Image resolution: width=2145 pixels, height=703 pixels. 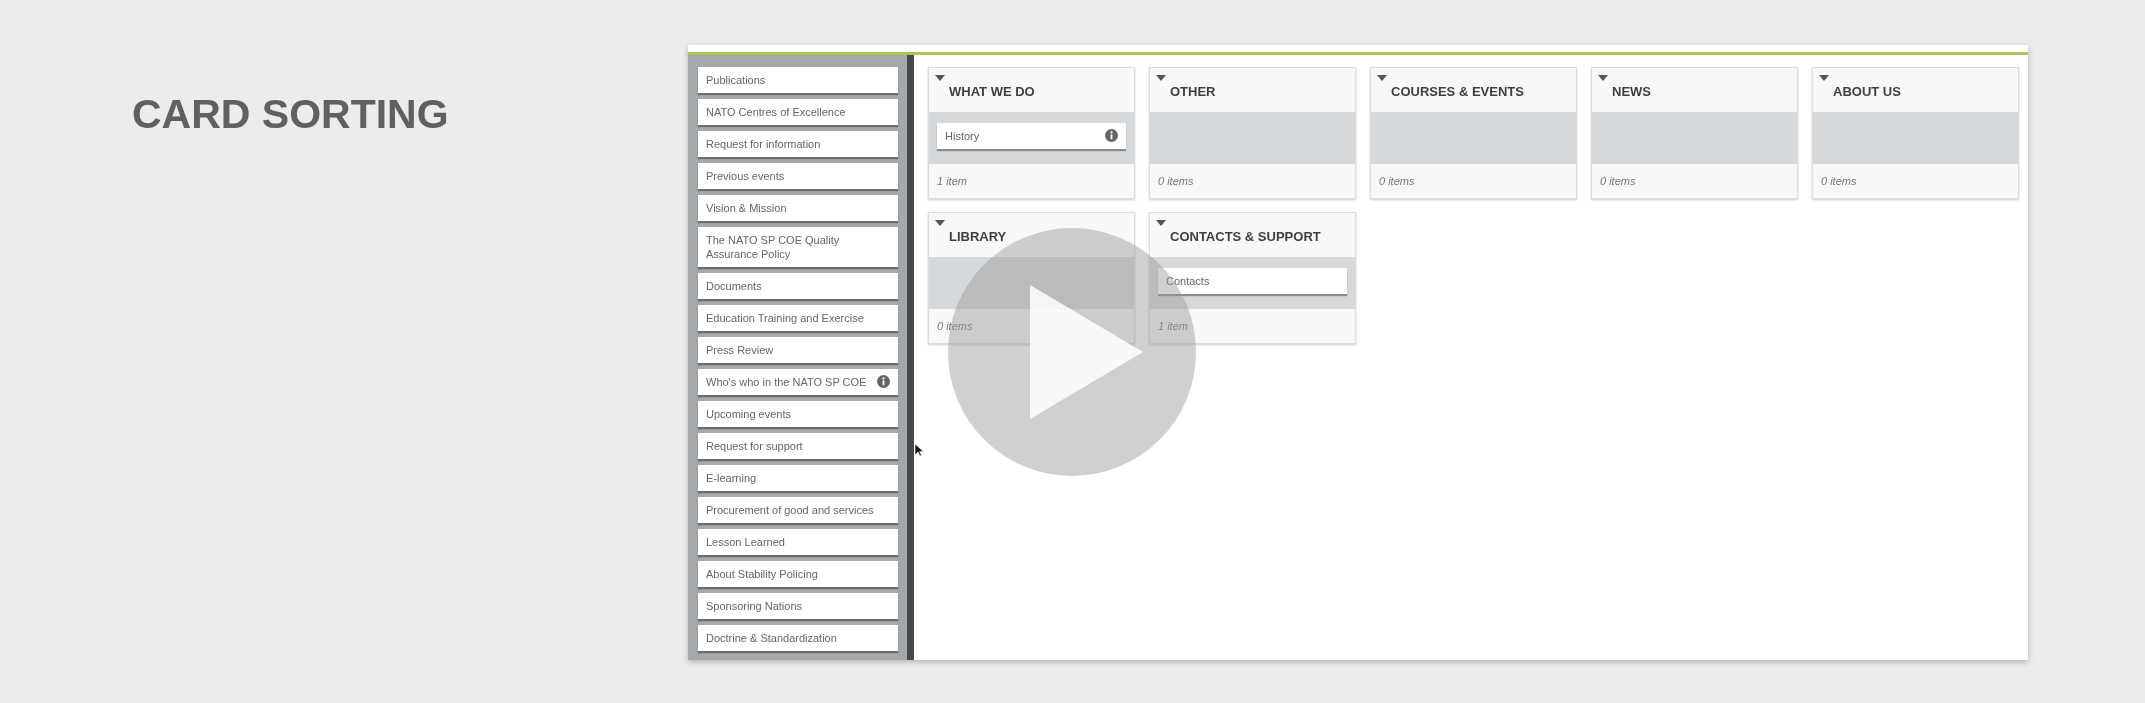 I want to click on sort-card: Upcoming events, so click(x=798, y=414).